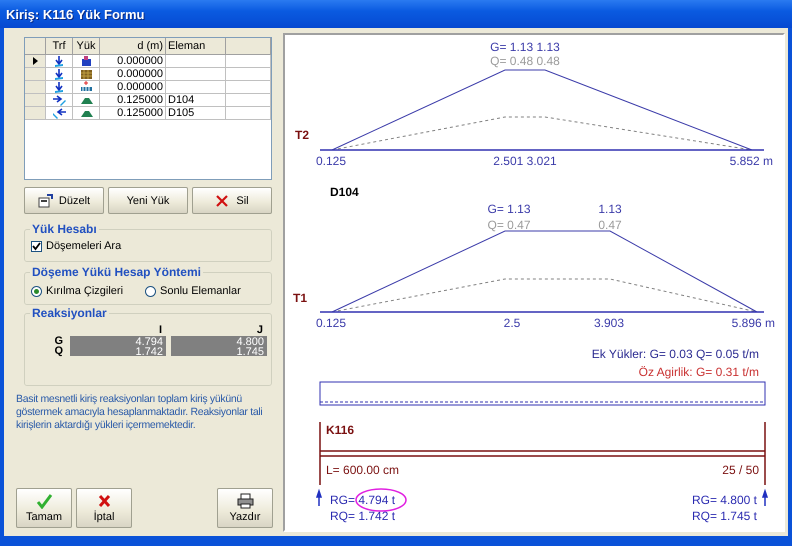  I want to click on position-label: 3.903, so click(609, 323).